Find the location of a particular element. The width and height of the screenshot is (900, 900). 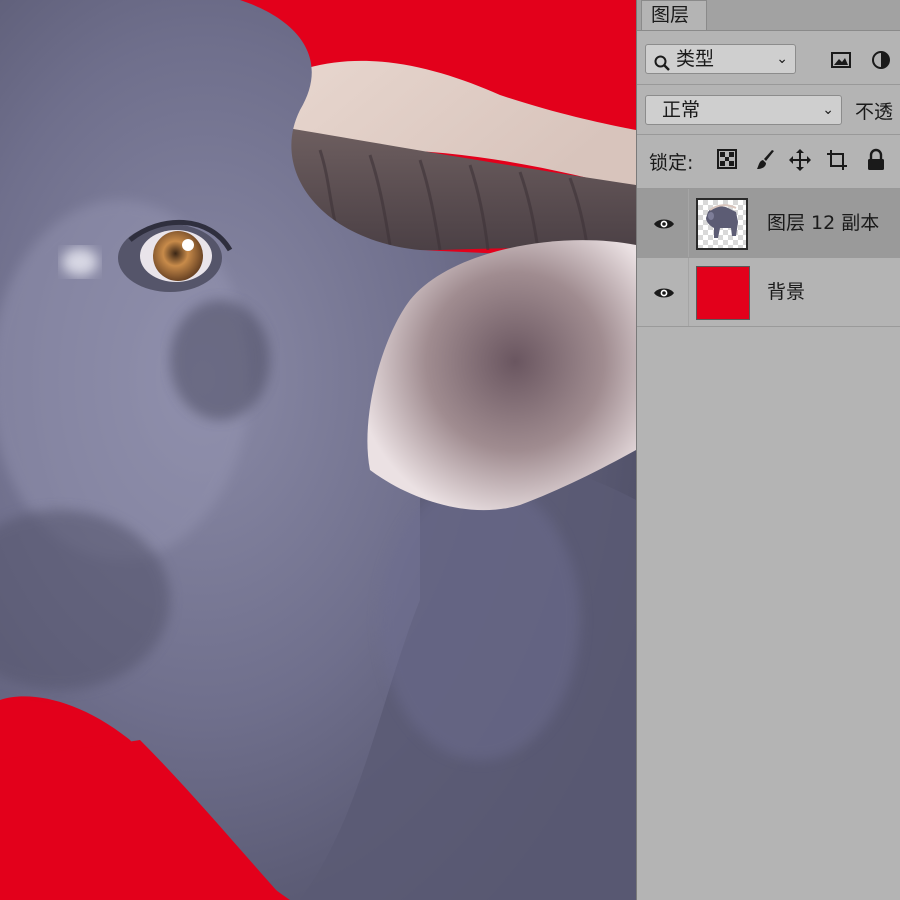

image-filter-icon is located at coordinates (841, 60).